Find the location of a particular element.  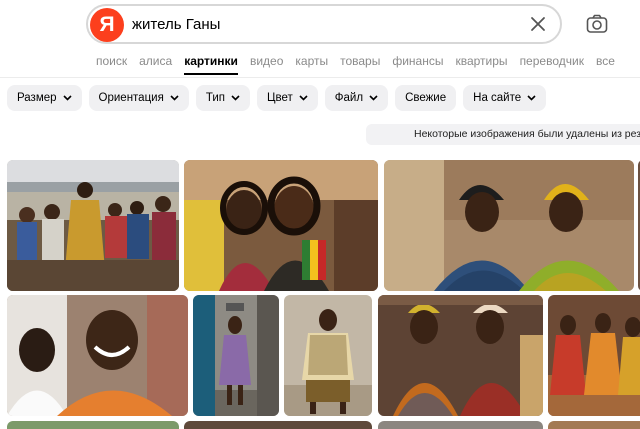

tab-alice: алиса is located at coordinates (155, 64).